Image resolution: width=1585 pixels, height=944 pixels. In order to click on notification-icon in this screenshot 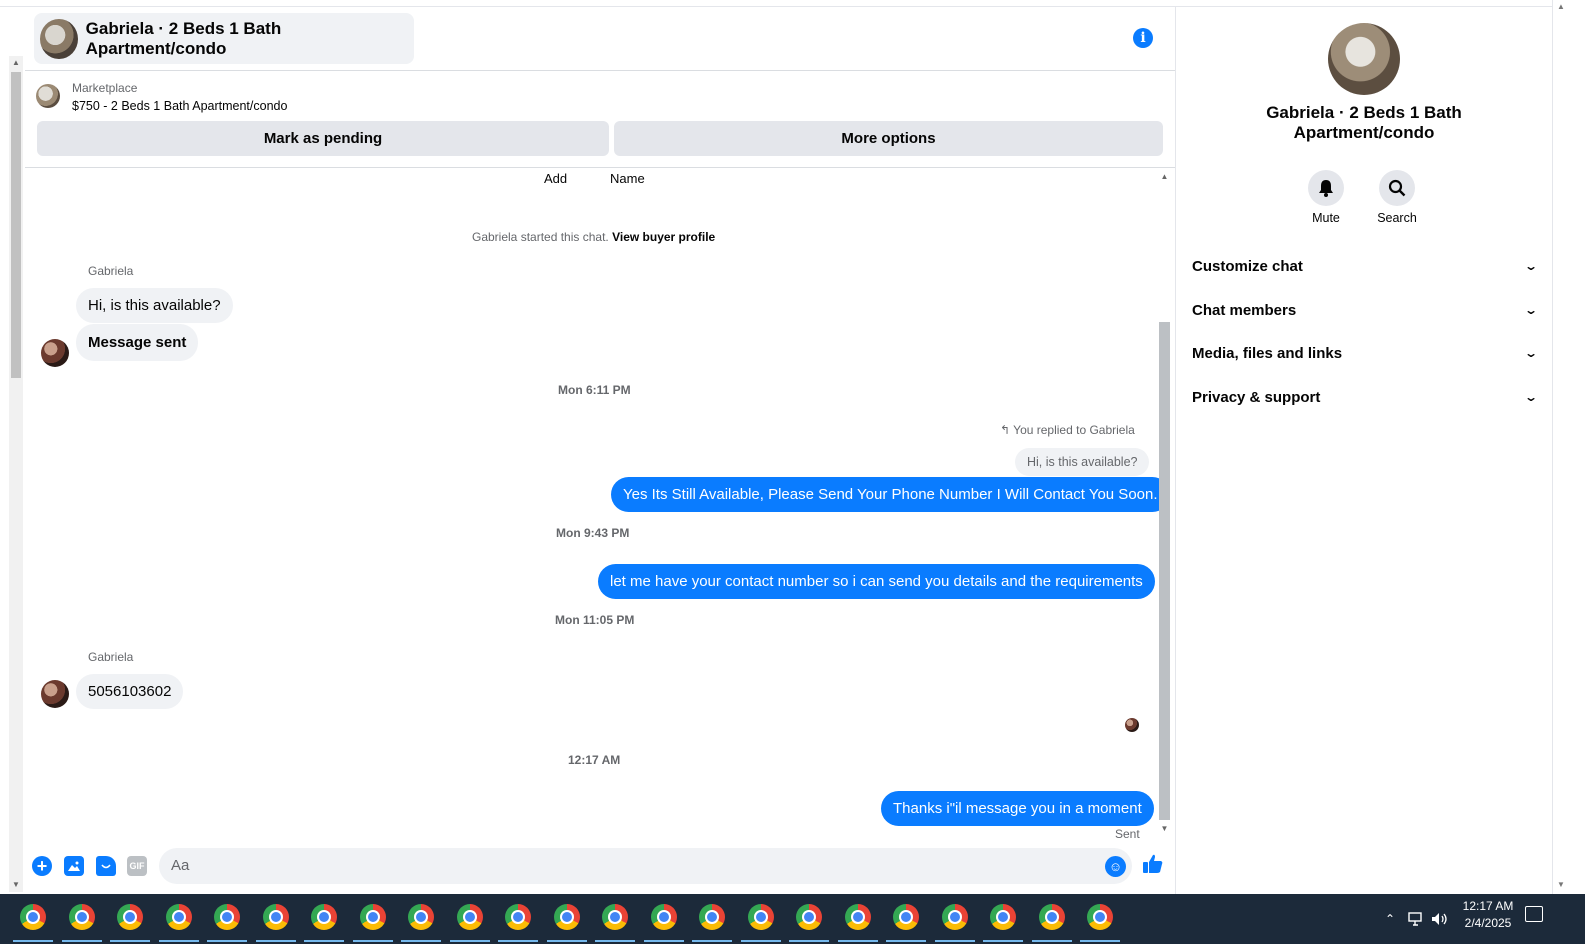, I will do `click(1534, 914)`.